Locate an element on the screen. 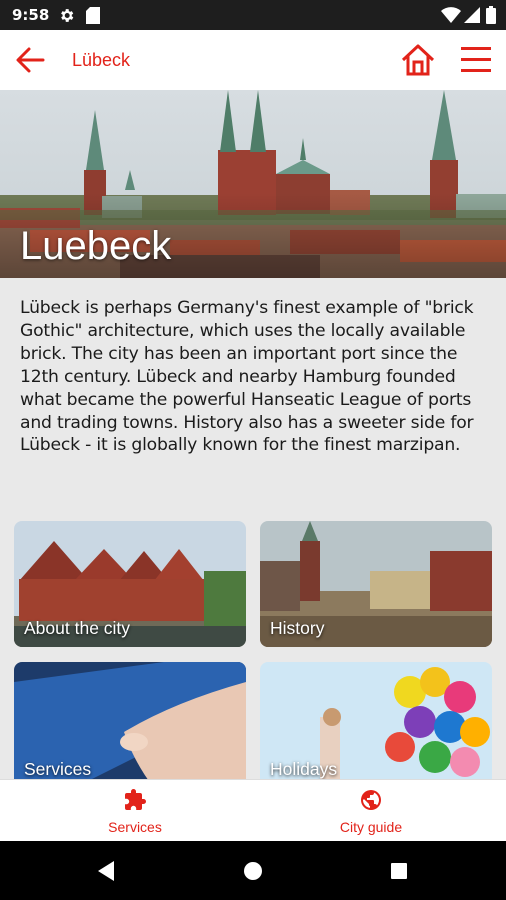 The height and width of the screenshot is (900, 506). nav-label: City guide is located at coordinates (371, 827).